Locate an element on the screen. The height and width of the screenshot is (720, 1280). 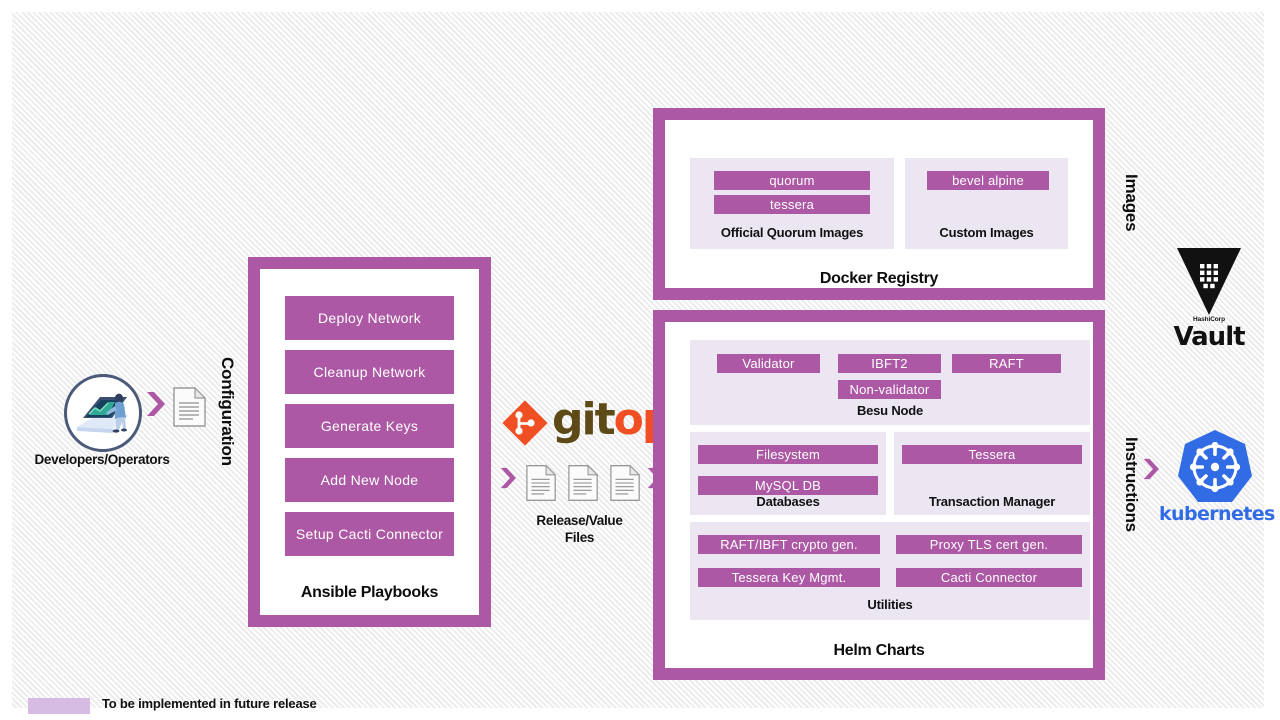
kubernetes-helm-wheel-icon is located at coordinates (1215, 466).